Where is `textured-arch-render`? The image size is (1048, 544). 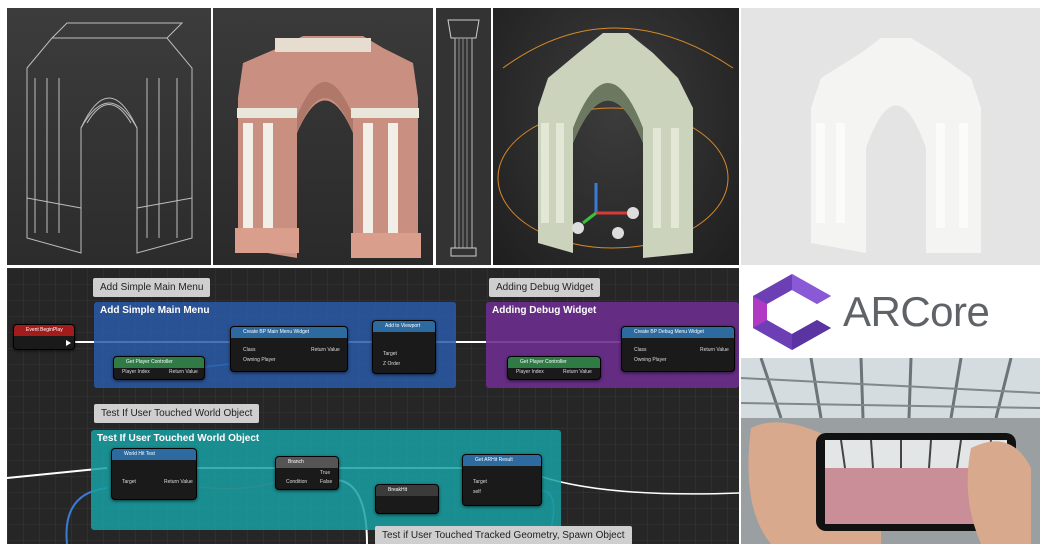
textured-arch-render is located at coordinates (323, 136).